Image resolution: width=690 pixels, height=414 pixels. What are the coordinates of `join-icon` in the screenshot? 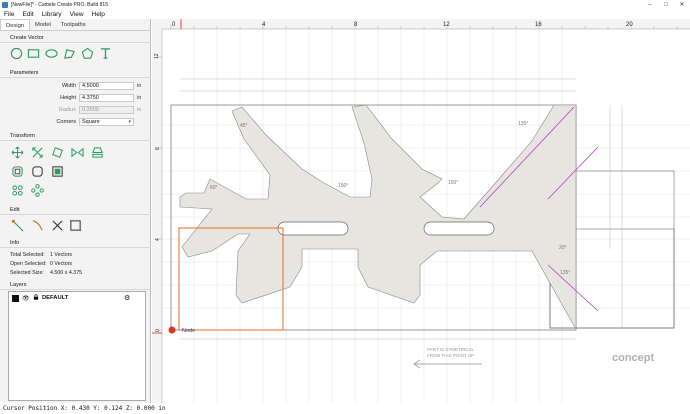 It's located at (75, 225).